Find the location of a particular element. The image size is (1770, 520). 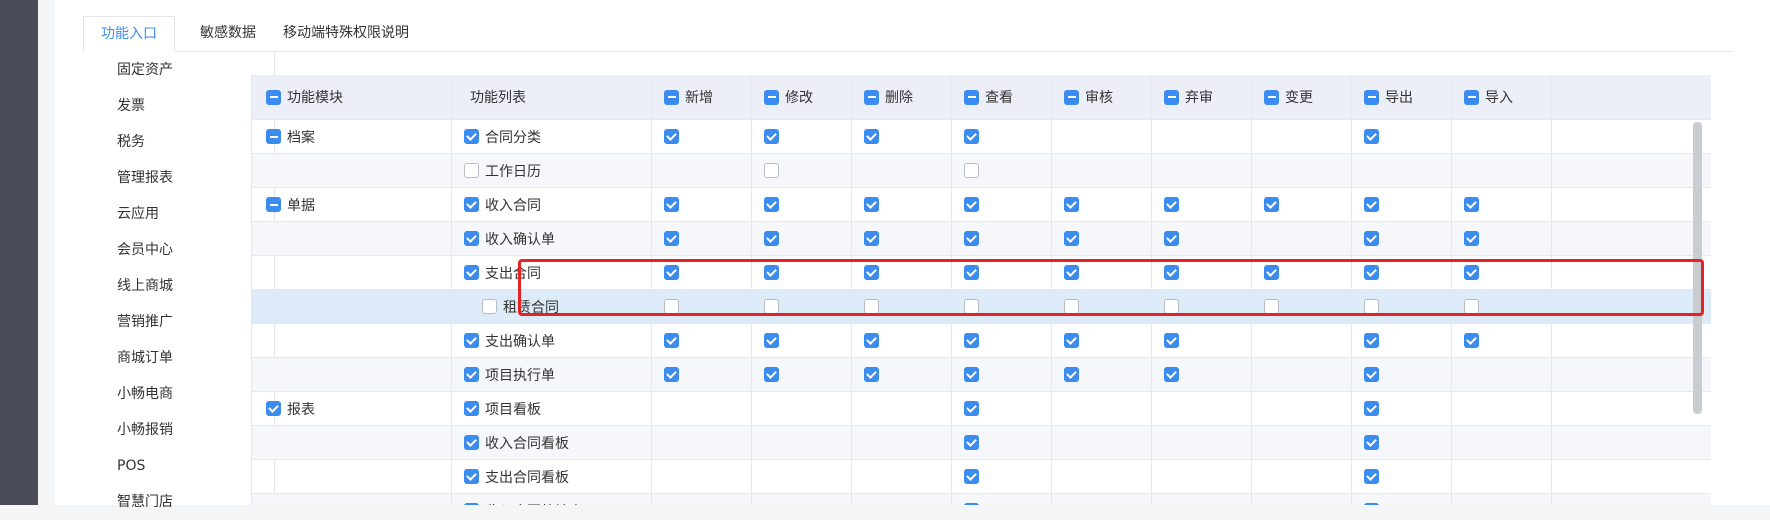

side-menu-item: 小畅报销 is located at coordinates (192, 430).